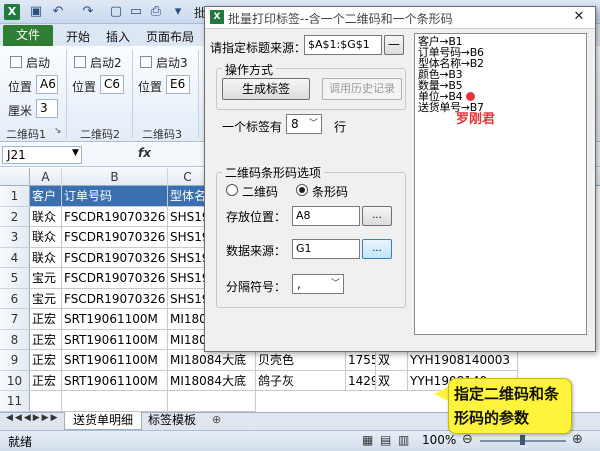 The height and width of the screenshot is (451, 600). Describe the element at coordinates (188, 177) in the screenshot. I see `column-header-c: C` at that location.